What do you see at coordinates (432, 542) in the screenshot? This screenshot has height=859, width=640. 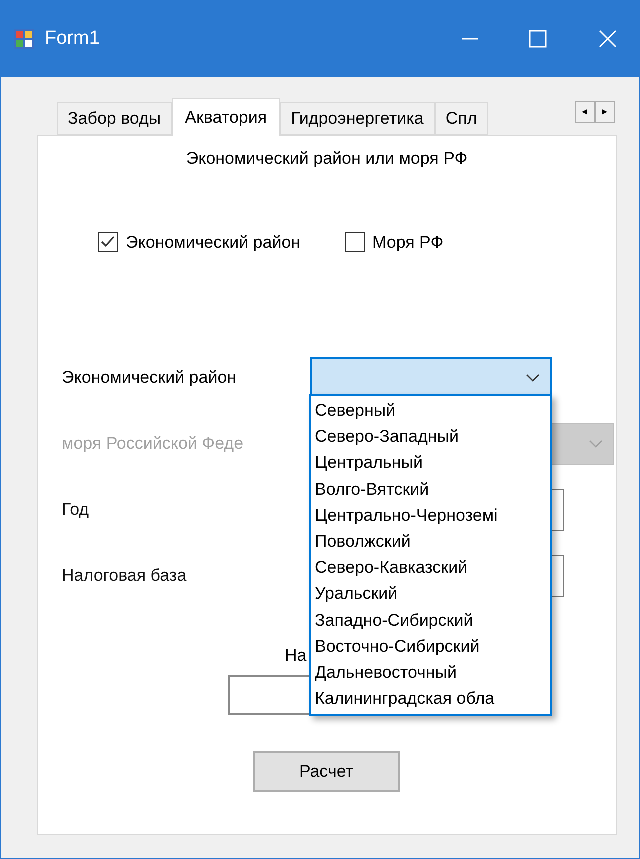 I see `dropdown-item: Поволжский` at bounding box center [432, 542].